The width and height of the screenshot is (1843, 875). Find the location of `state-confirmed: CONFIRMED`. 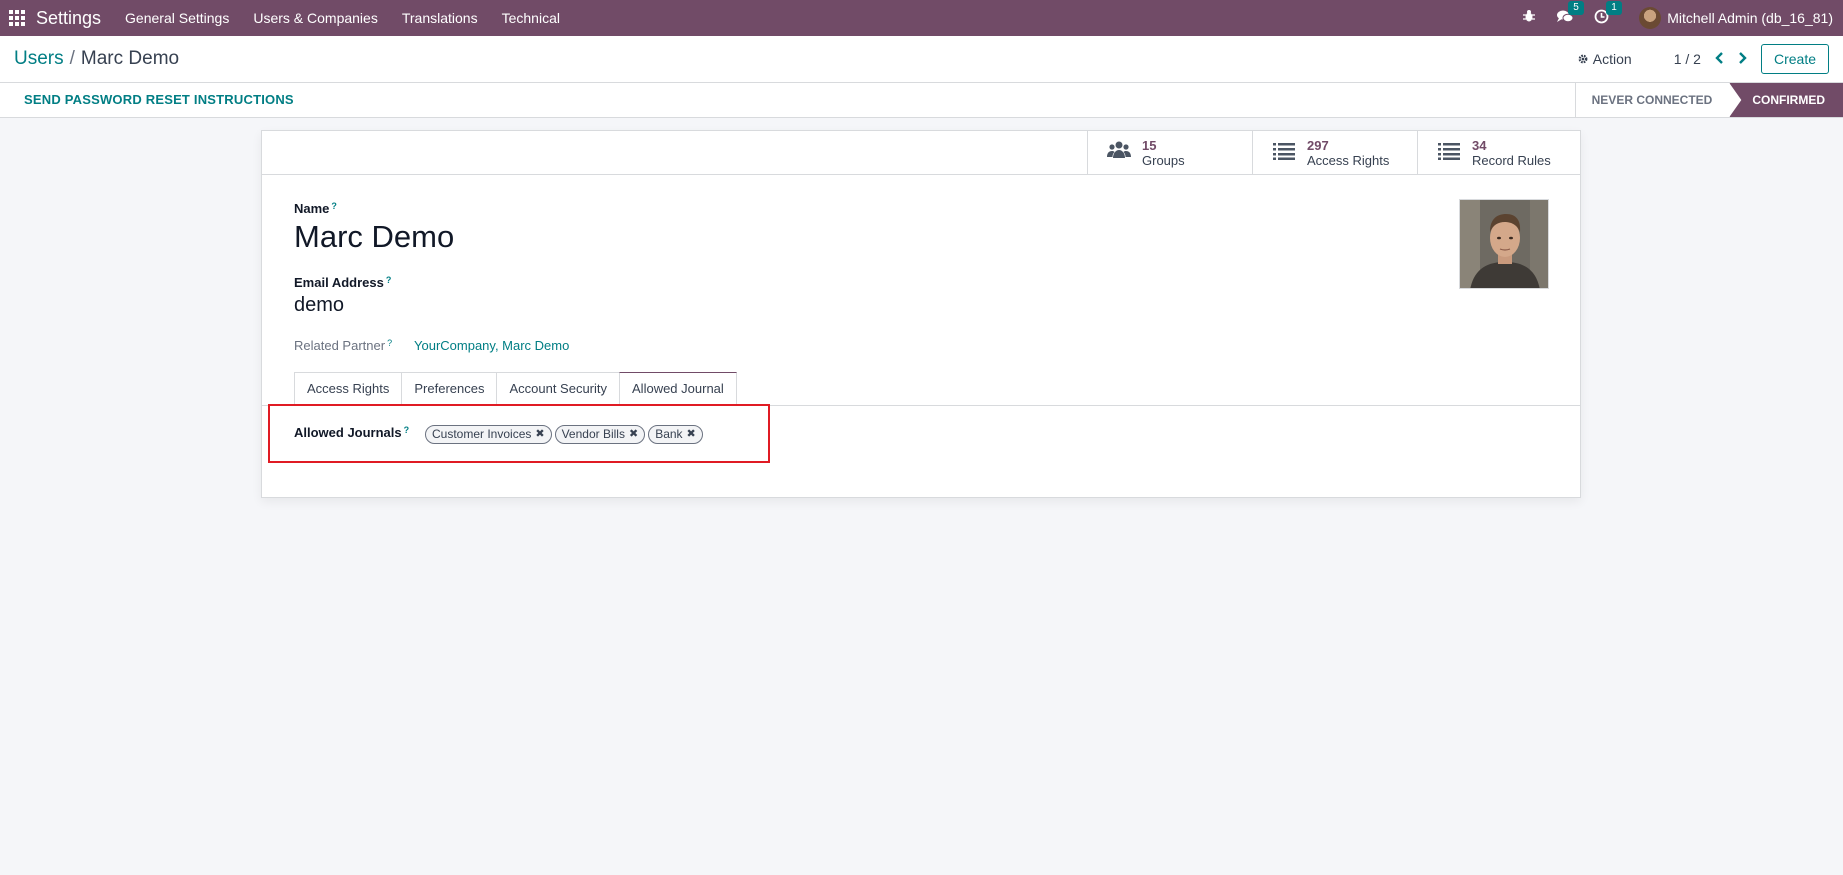

state-confirmed: CONFIRMED is located at coordinates (1786, 100).